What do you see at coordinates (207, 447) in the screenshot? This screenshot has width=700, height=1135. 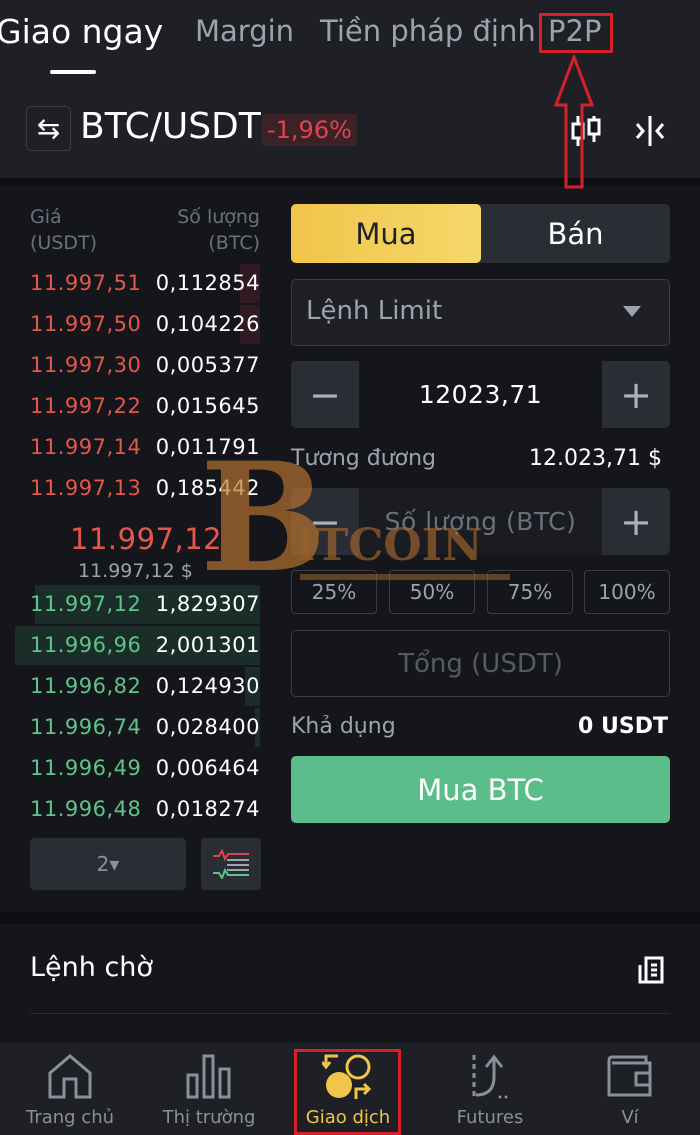 I see `ask-qty: 0,011791` at bounding box center [207, 447].